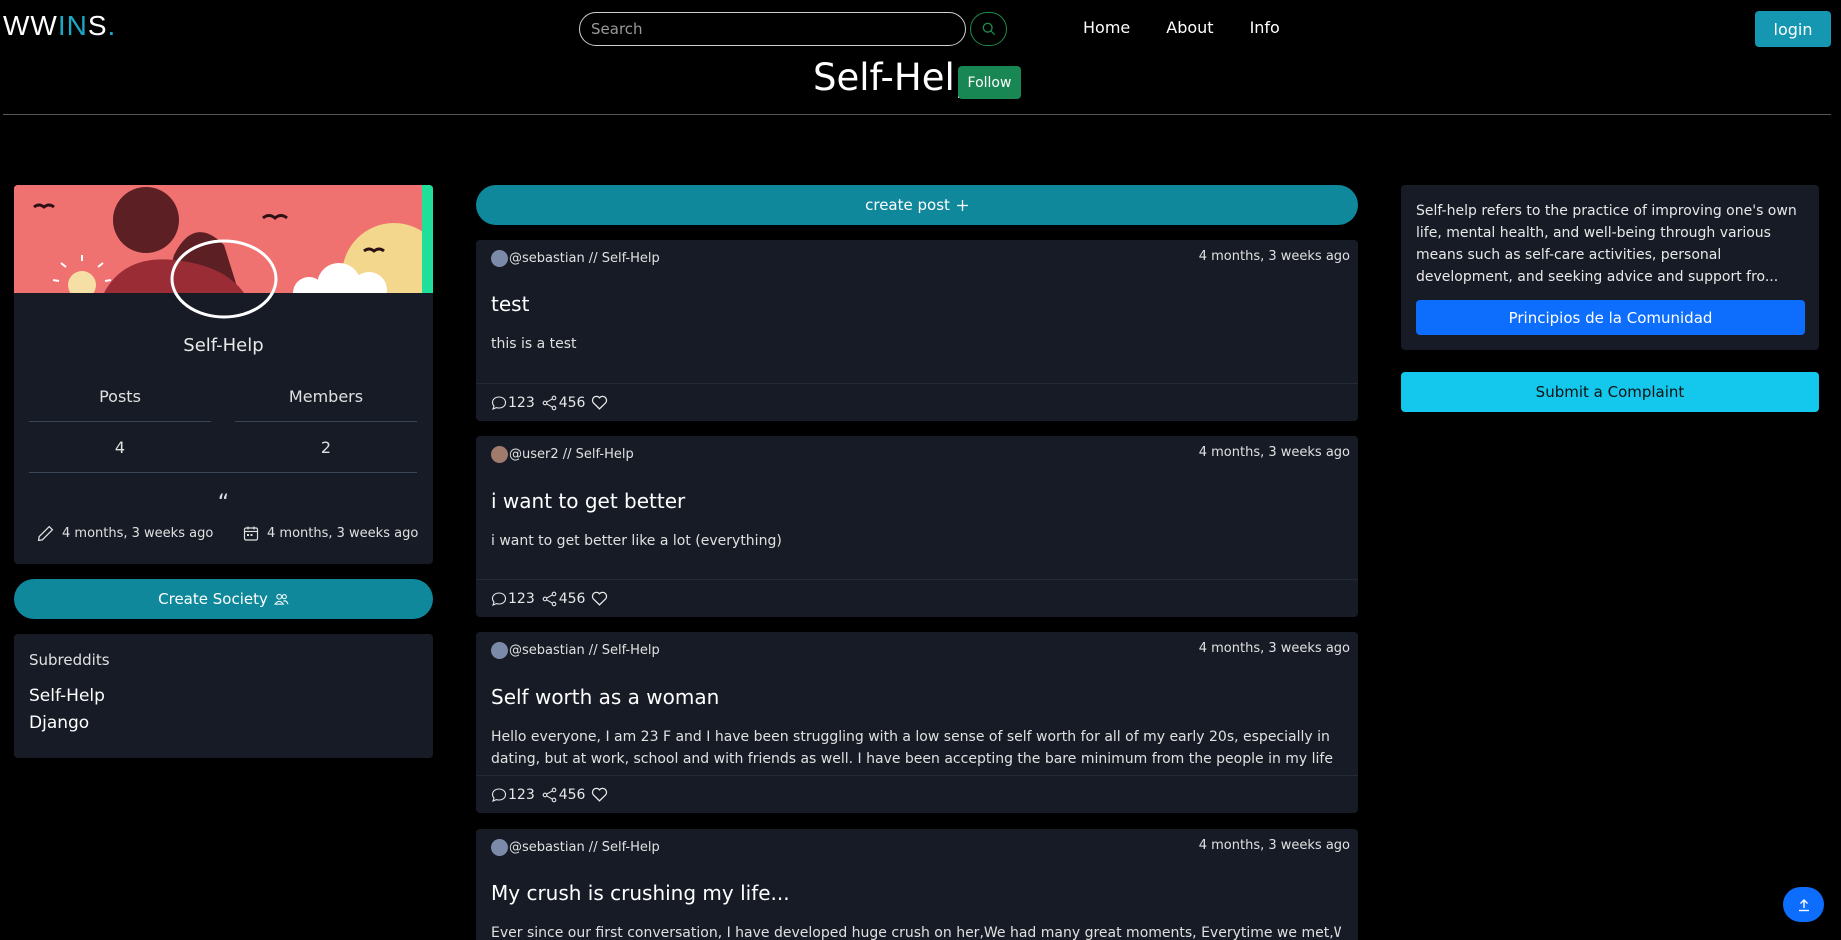  What do you see at coordinates (962, 205) in the screenshot?
I see `plus-icon` at bounding box center [962, 205].